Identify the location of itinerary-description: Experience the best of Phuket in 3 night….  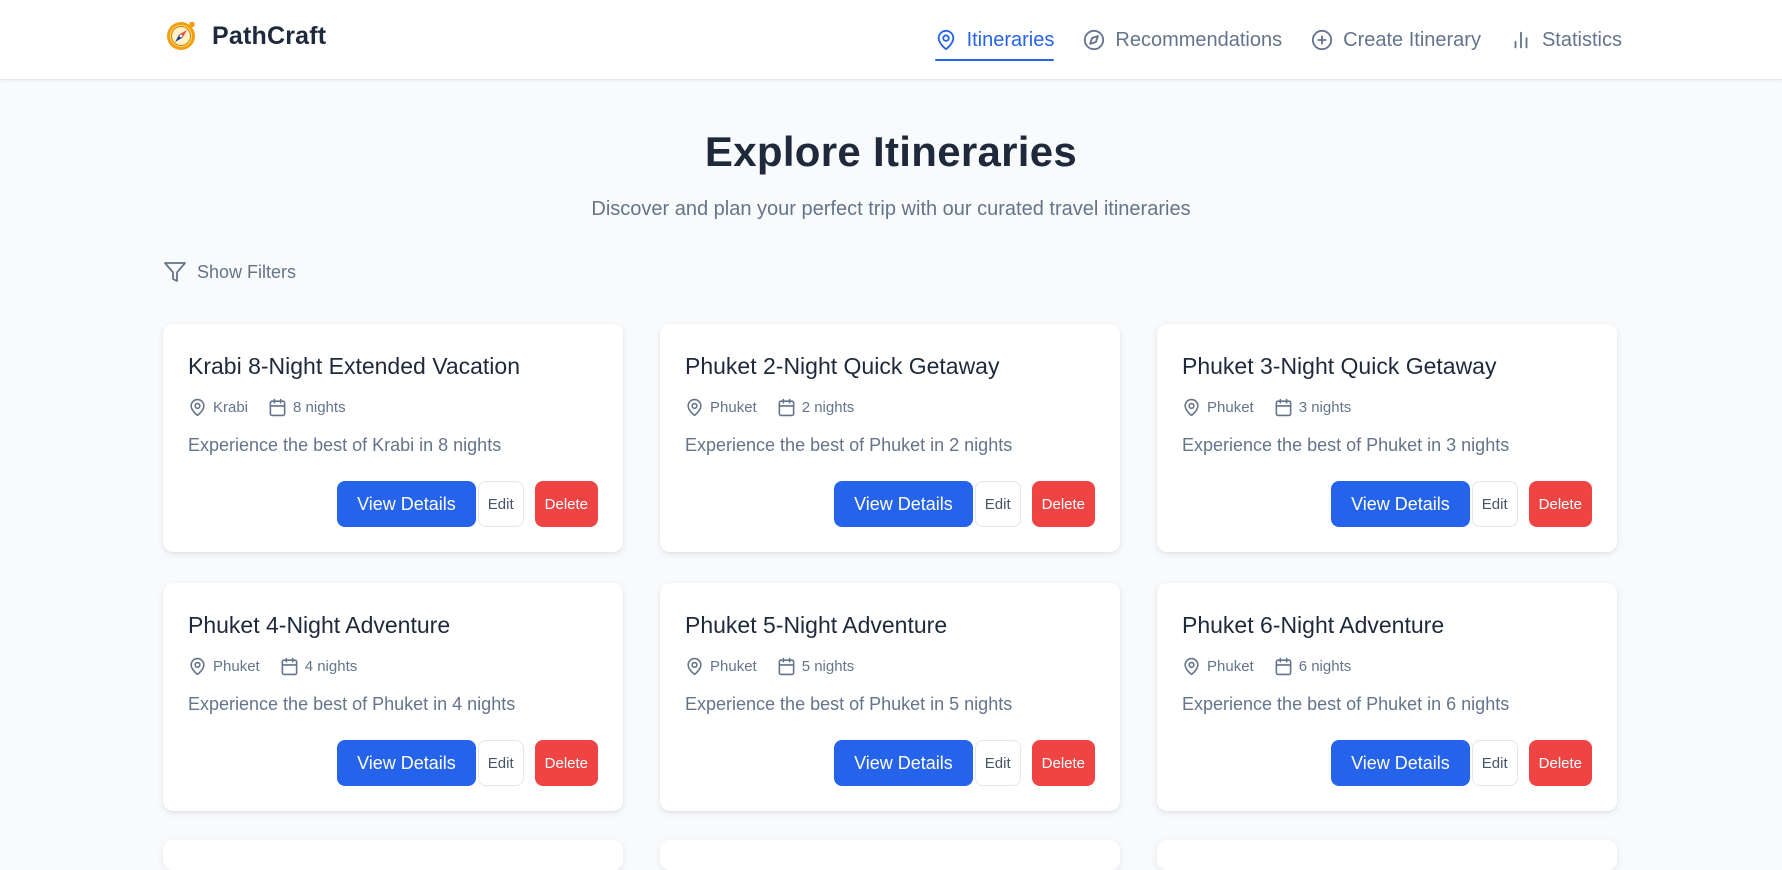
(1346, 445).